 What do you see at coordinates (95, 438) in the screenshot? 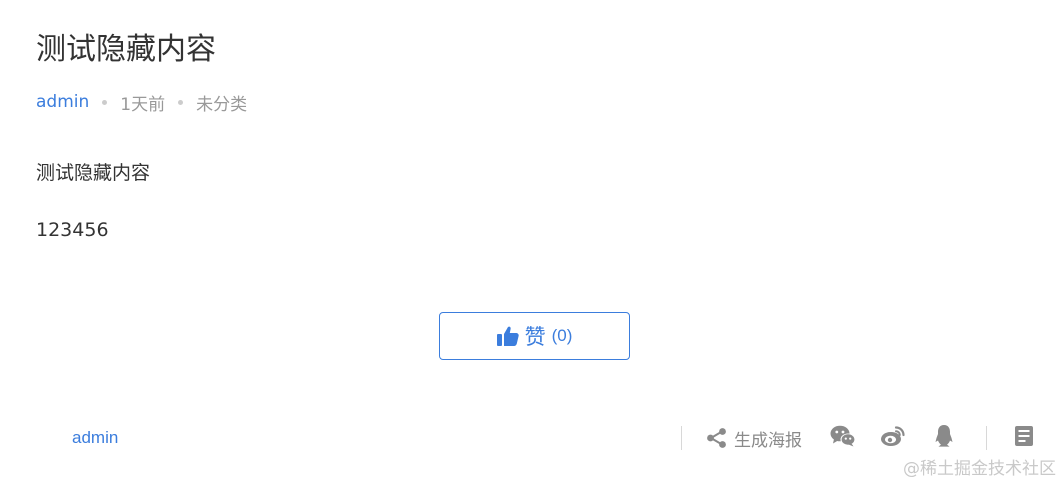
I see `footer-author-link: admin` at bounding box center [95, 438].